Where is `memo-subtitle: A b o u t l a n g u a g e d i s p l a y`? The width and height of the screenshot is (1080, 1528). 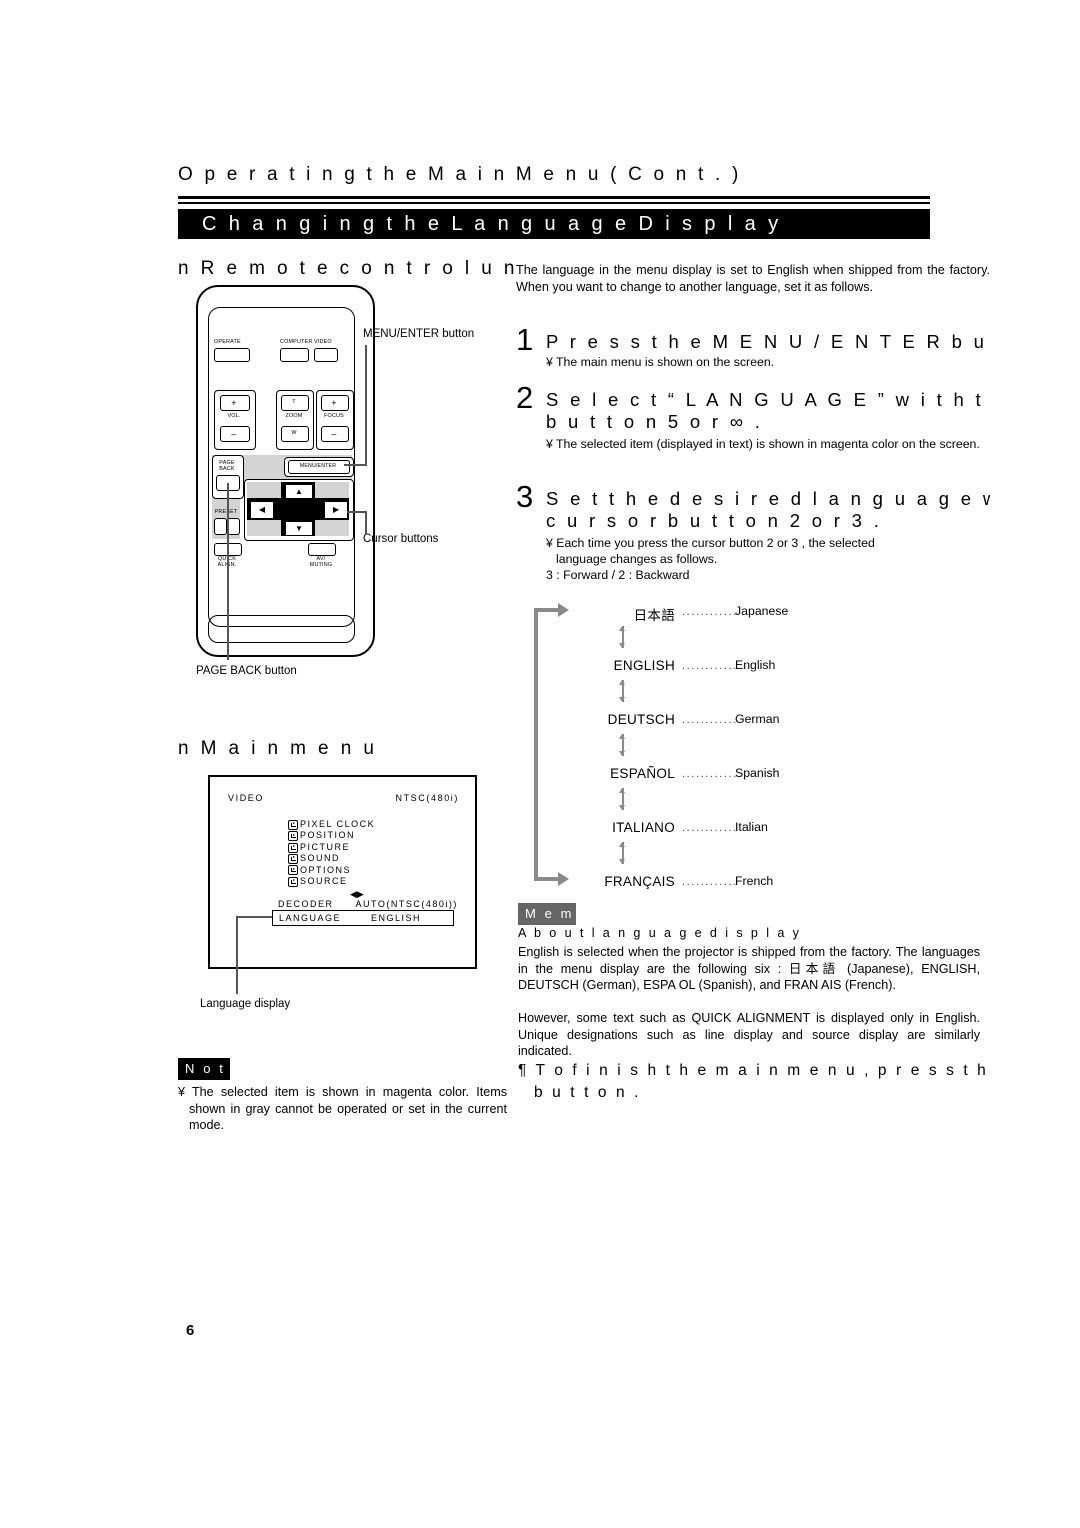
memo-subtitle: A b o u t l a n g u a g e d i s p l a y is located at coordinates (660, 933).